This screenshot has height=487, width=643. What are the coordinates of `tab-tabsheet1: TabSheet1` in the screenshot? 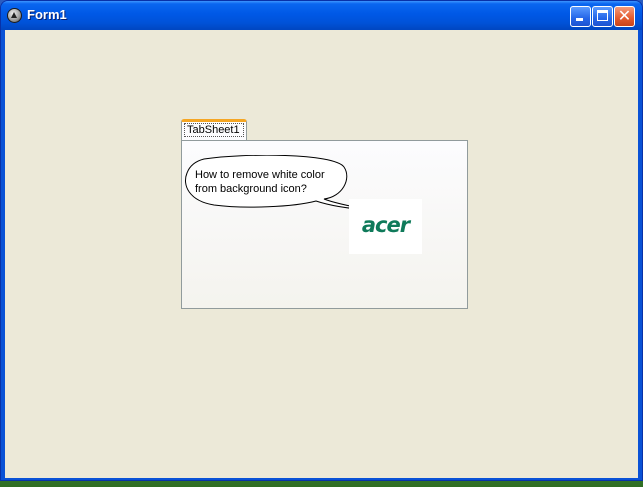 It's located at (214, 129).